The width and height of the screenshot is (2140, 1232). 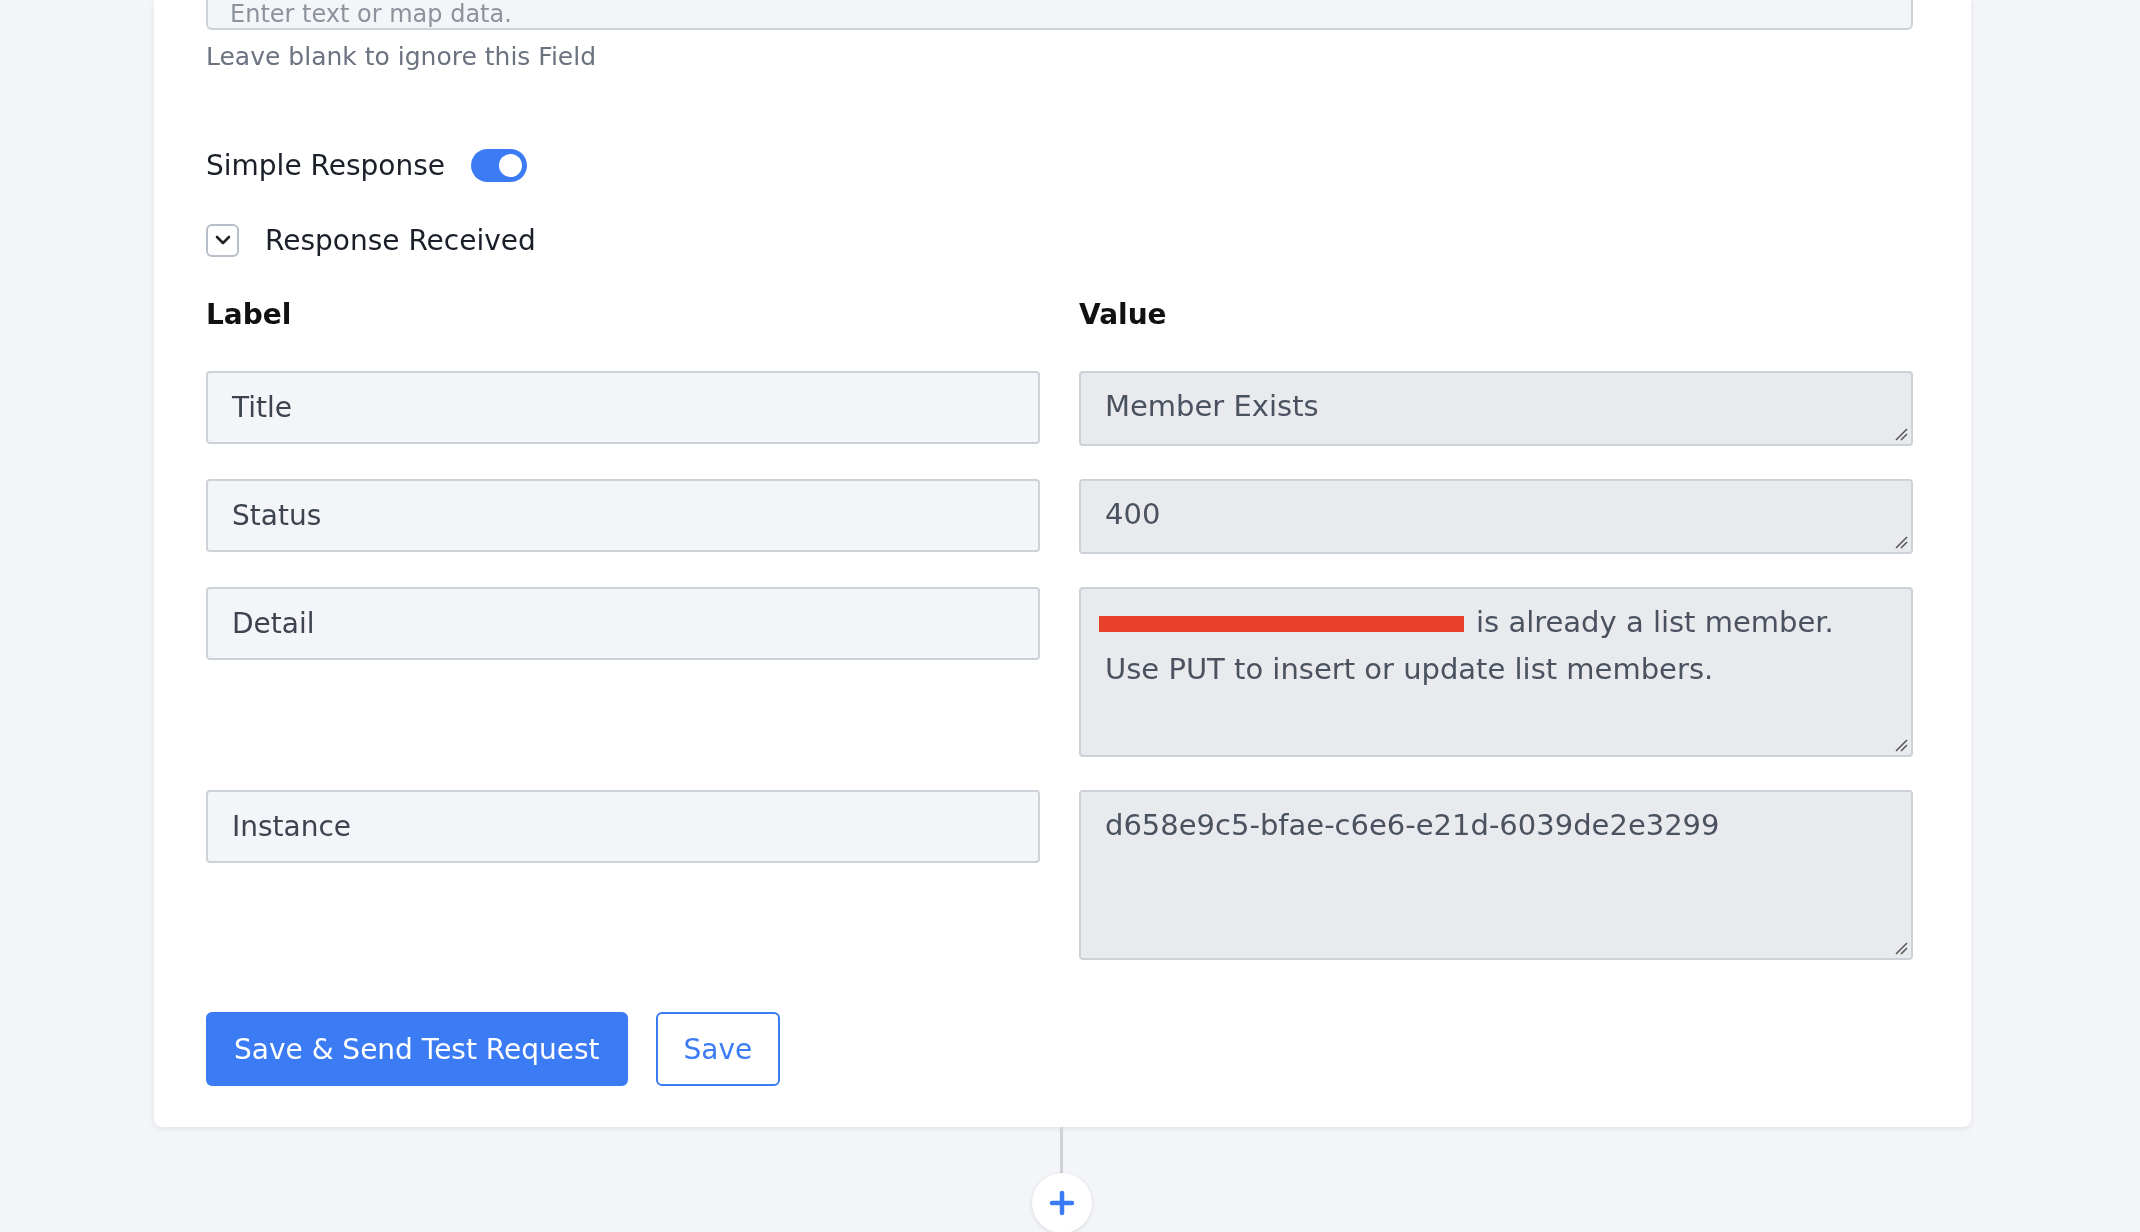 What do you see at coordinates (623, 515) in the screenshot?
I see `label-field: Status` at bounding box center [623, 515].